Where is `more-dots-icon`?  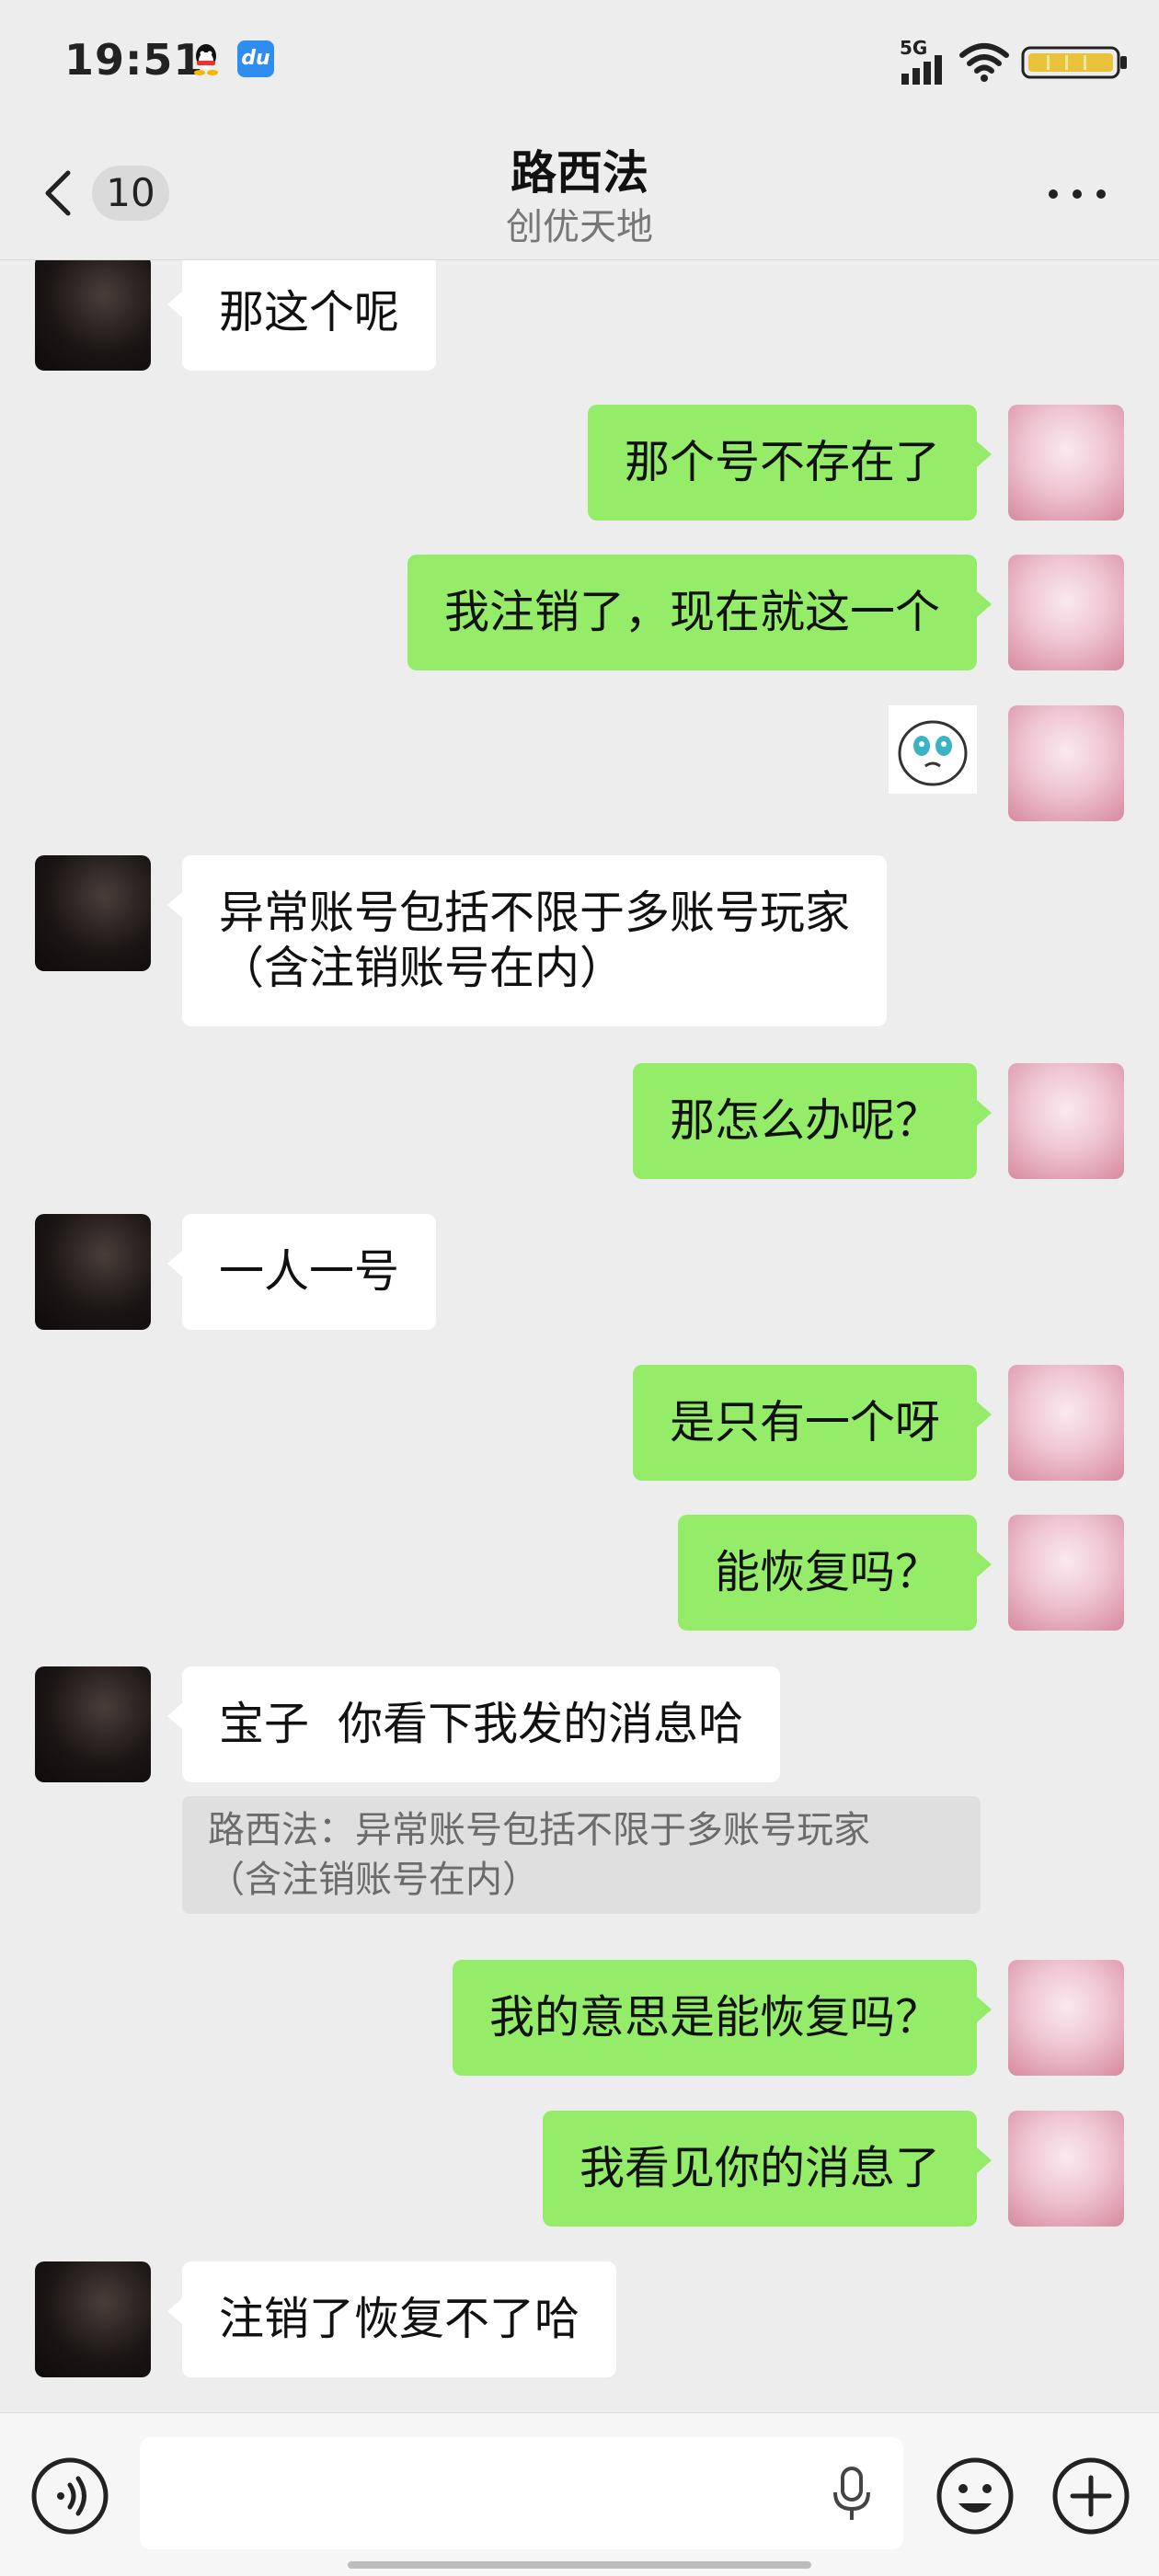
more-dots-icon is located at coordinates (1053, 194).